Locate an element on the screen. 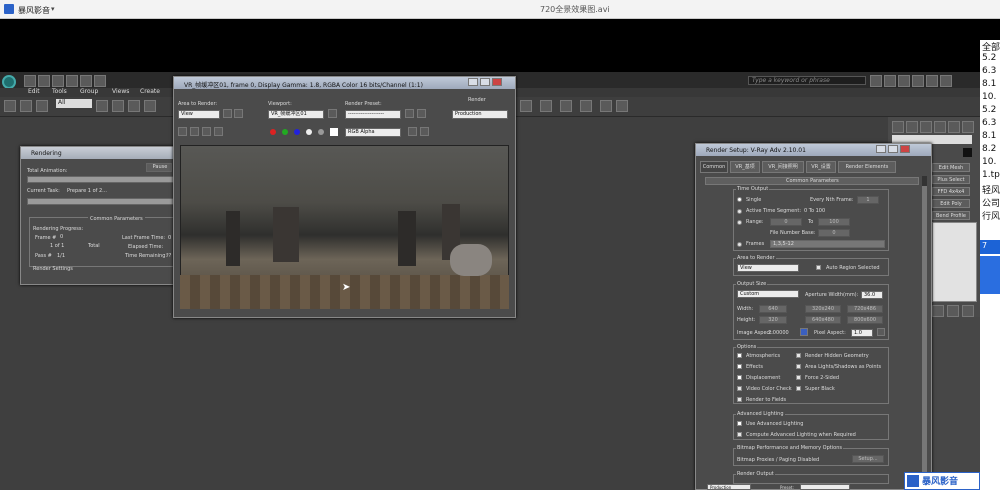  search-icon is located at coordinates (876, 81).